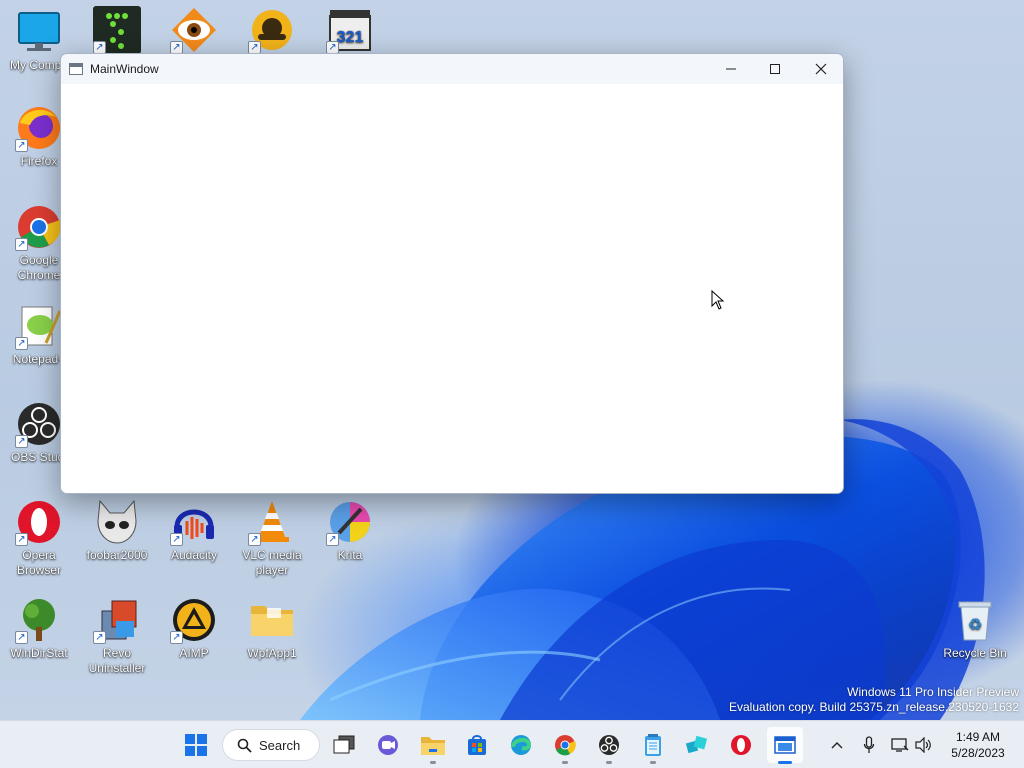 Image resolution: width=1024 pixels, height=768 pixels. Describe the element at coordinates (718, 302) in the screenshot. I see `mouse-cursor-icon` at that location.